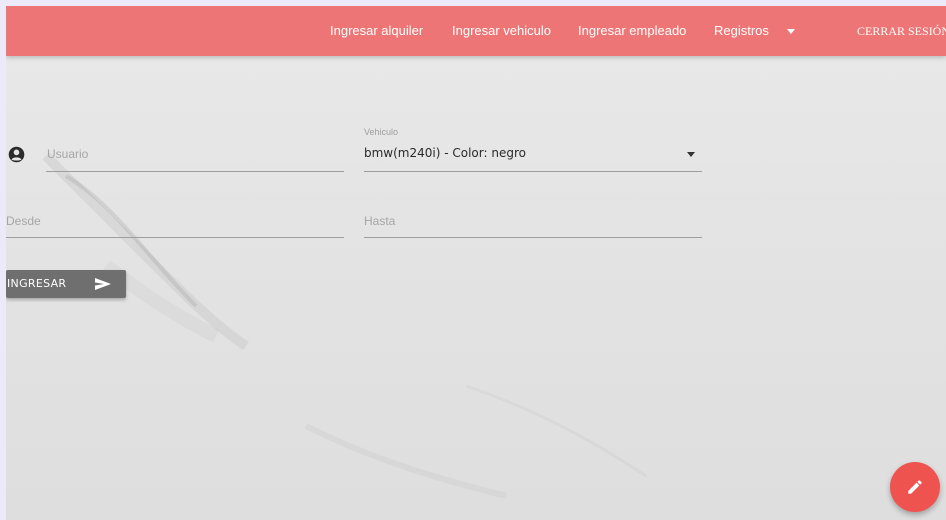  What do you see at coordinates (23, 221) in the screenshot?
I see `desde-input: Desde` at bounding box center [23, 221].